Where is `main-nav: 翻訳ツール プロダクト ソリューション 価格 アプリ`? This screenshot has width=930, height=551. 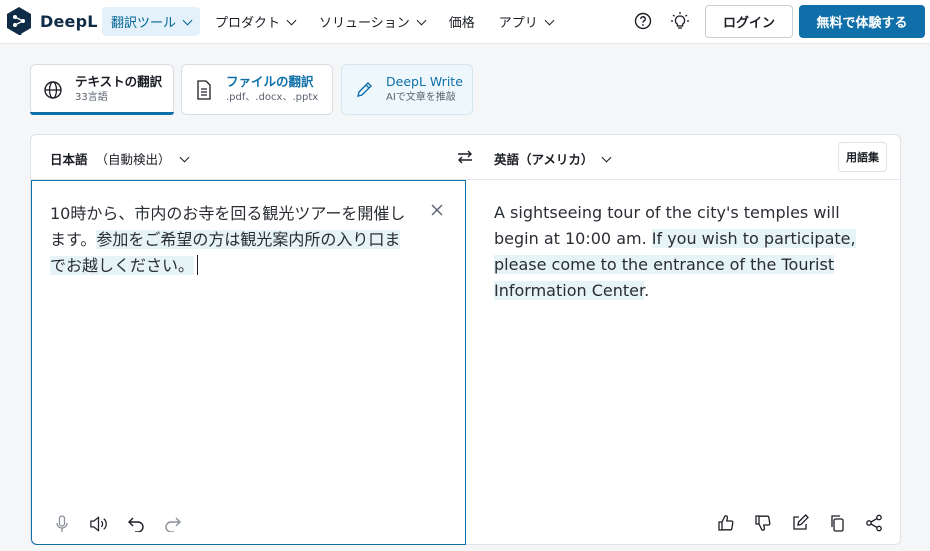 main-nav: 翻訳ツール プロダクト ソリューション 価格 アプリ is located at coordinates (335, 21).